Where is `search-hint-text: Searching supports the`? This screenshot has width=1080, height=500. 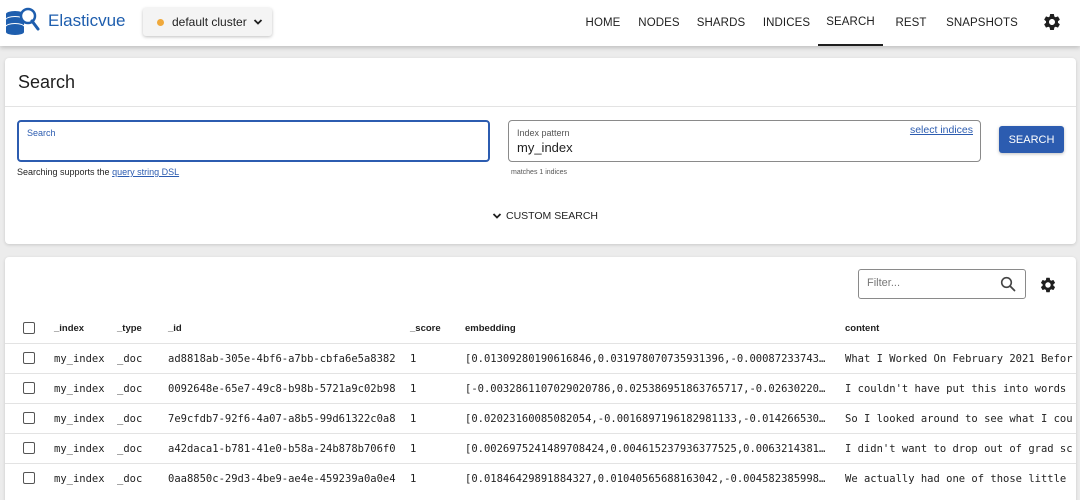
search-hint-text: Searching supports the is located at coordinates (65, 172).